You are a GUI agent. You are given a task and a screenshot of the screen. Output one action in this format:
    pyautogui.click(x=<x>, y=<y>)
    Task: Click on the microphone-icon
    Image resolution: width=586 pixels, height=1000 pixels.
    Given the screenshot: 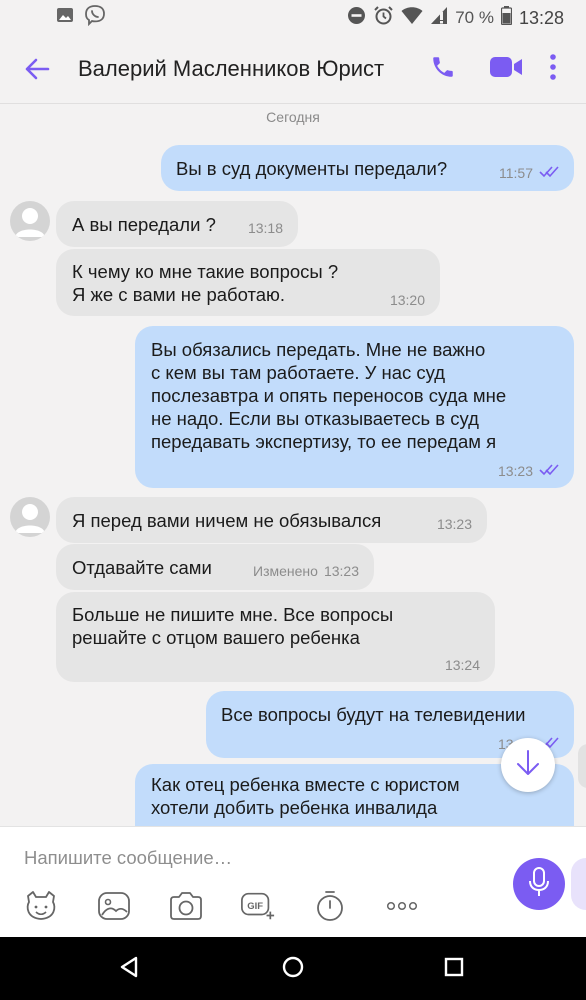 What is the action you would take?
    pyautogui.click(x=539, y=884)
    